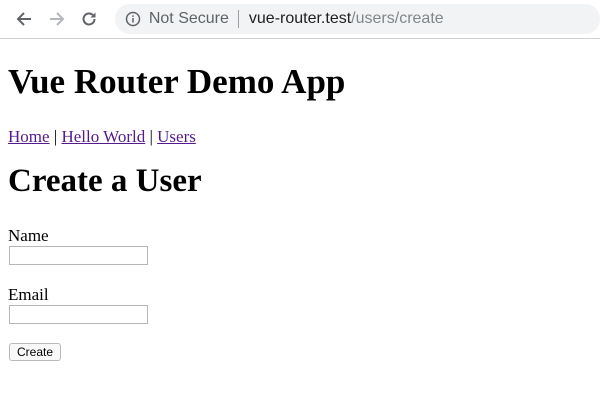 The width and height of the screenshot is (600, 416). I want to click on name-field, so click(78, 255).